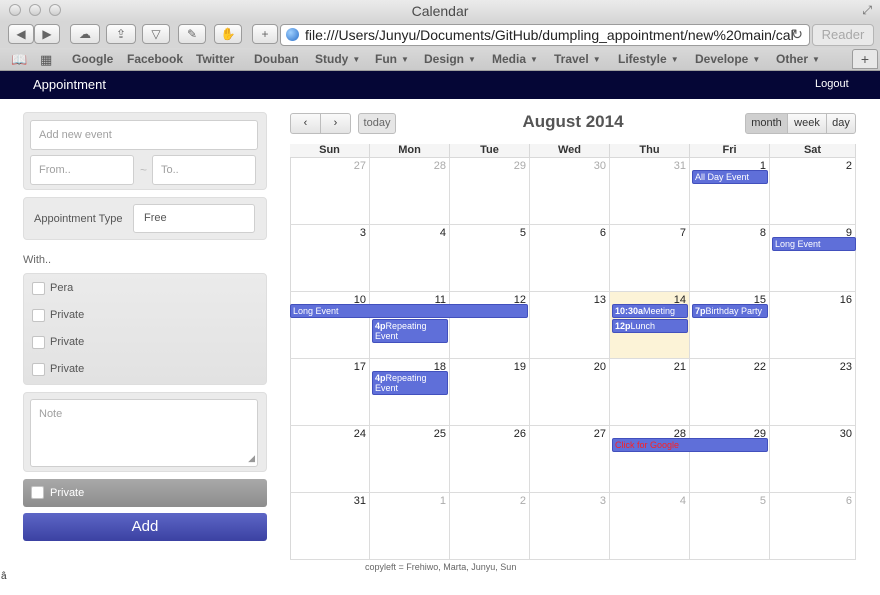 The image size is (880, 595). What do you see at coordinates (730, 177) in the screenshot?
I see `calendar-event: All Day Event` at bounding box center [730, 177].